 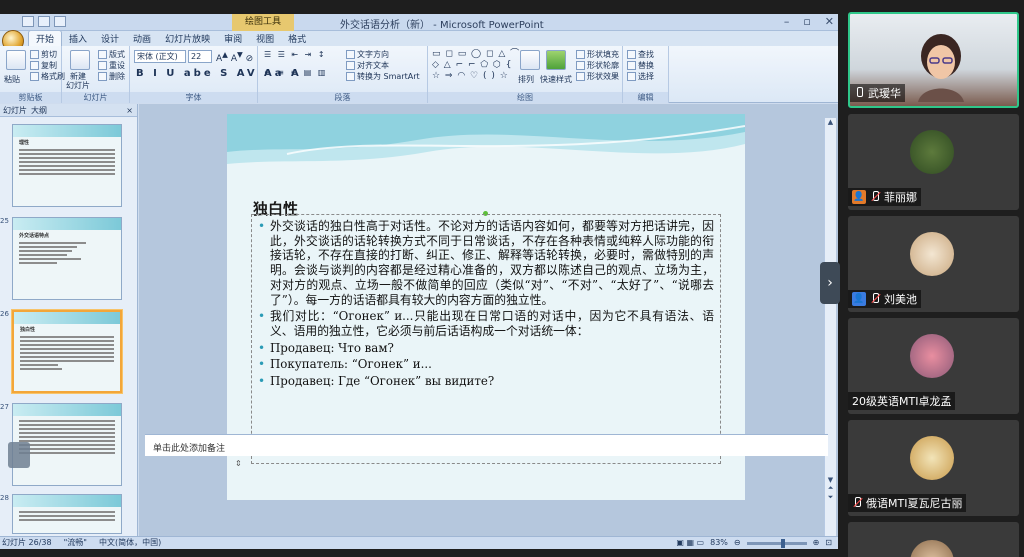 I want to click on reset-button: 重设, so click(x=111, y=65).